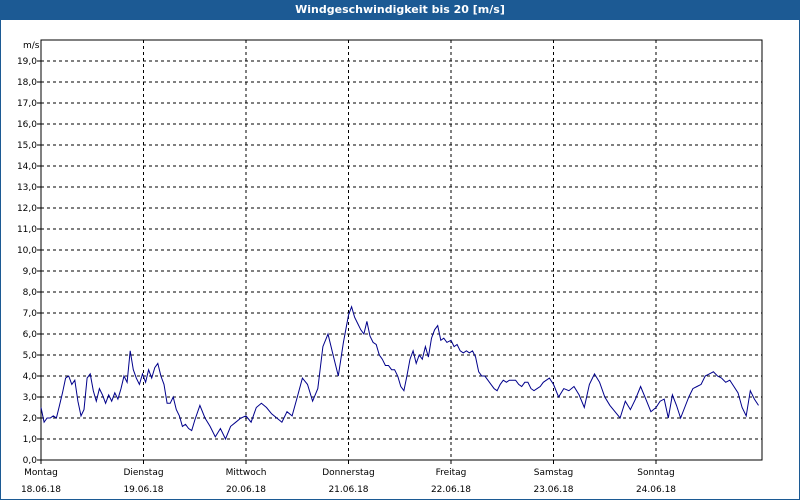 This screenshot has height=500, width=800. I want to click on y-tick-label: 2,0, so click(30, 419).